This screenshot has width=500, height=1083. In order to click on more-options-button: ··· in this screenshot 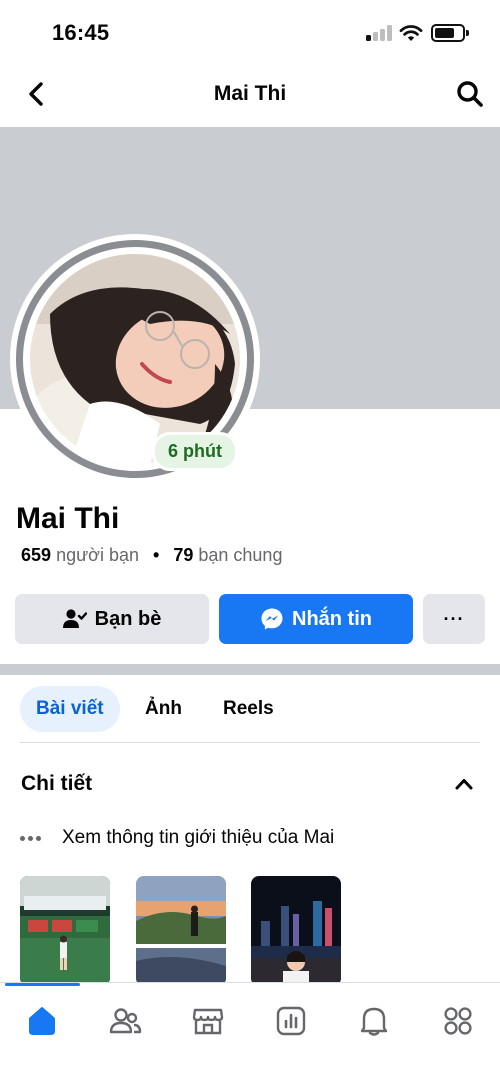, I will do `click(454, 619)`.